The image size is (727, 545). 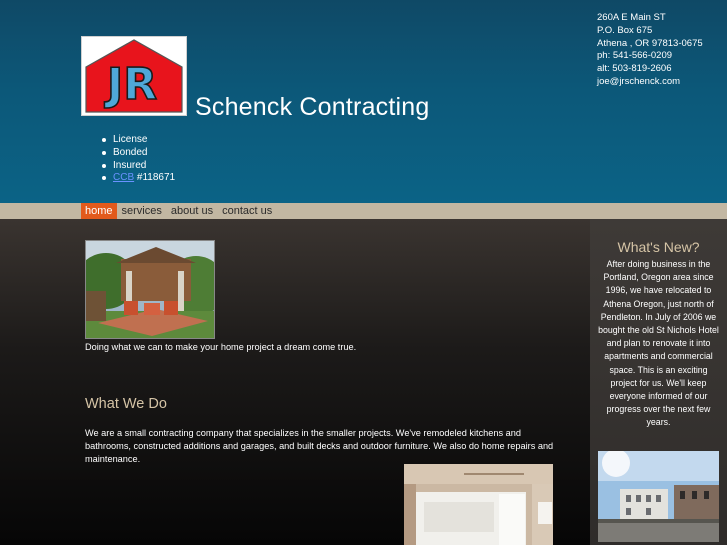 What do you see at coordinates (130, 84) in the screenshot?
I see `logo-letters: JR` at bounding box center [130, 84].